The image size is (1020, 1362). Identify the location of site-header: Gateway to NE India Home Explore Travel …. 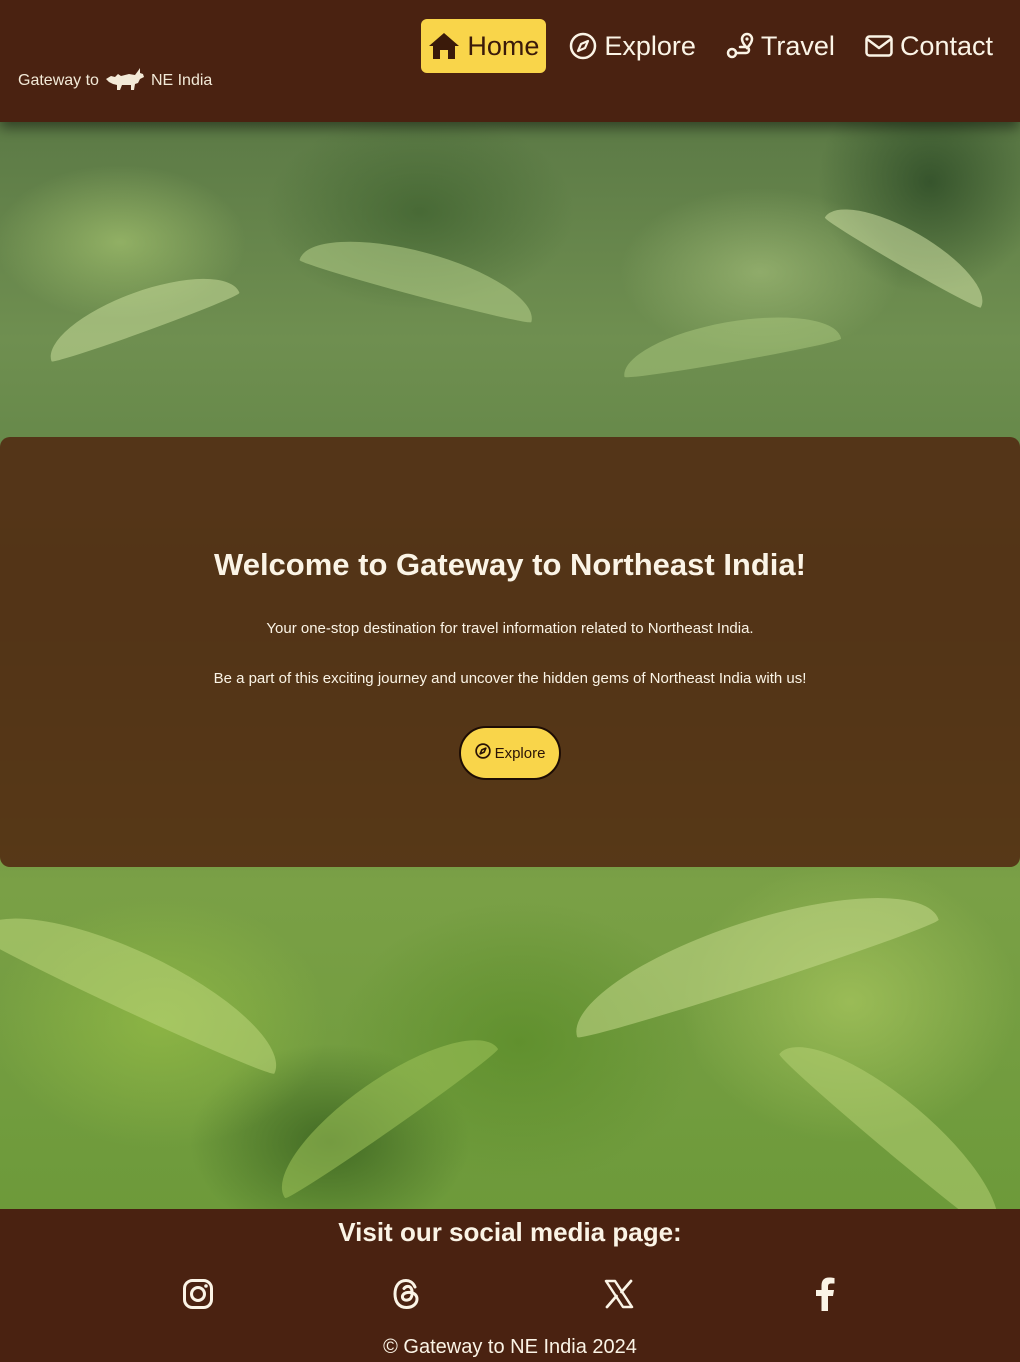
(510, 61).